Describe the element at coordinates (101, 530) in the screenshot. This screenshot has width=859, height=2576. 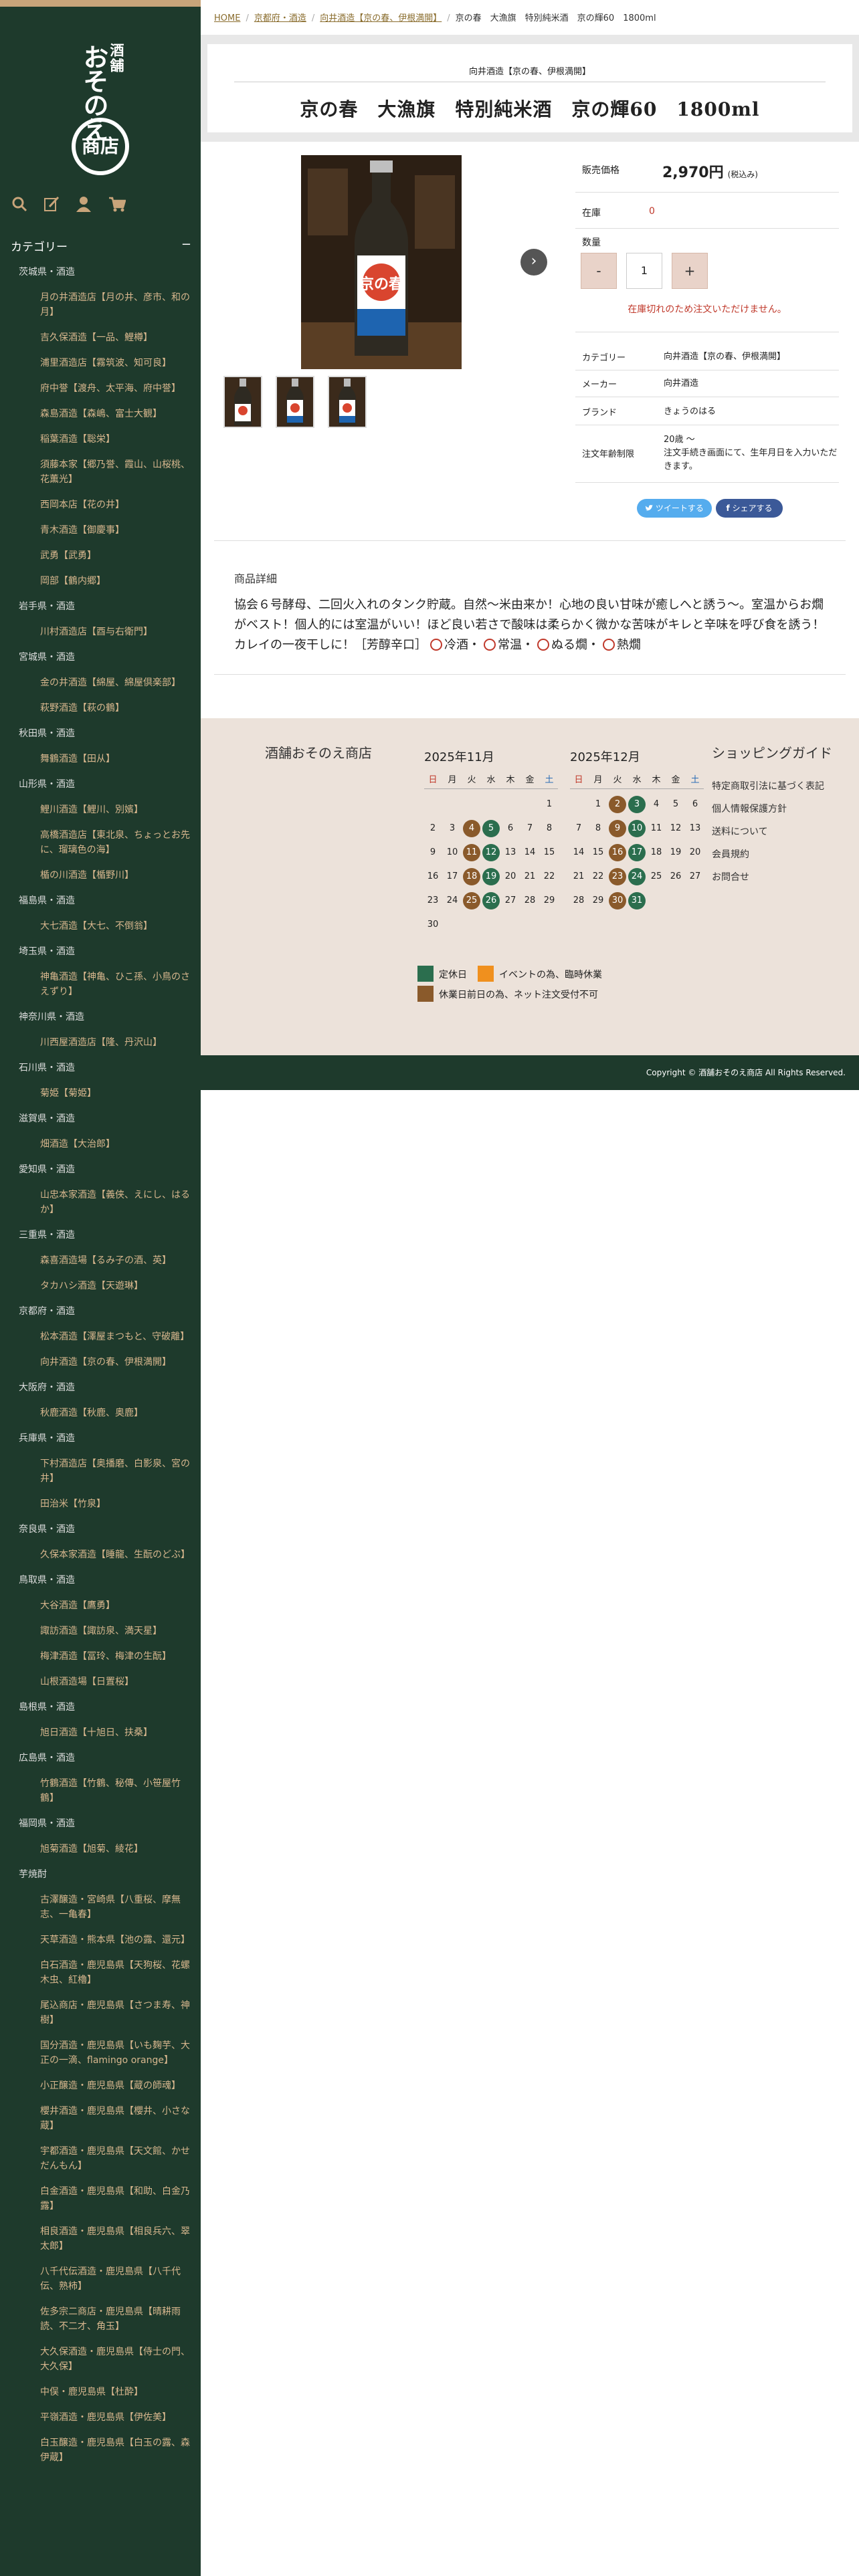
I see `category-store: 青木酒造【御慶事】` at that location.